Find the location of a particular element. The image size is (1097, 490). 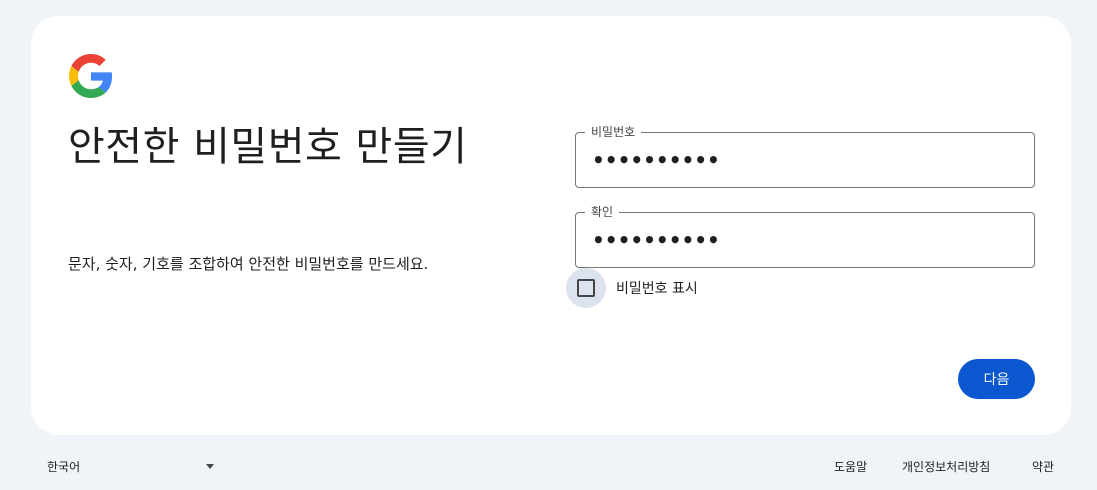

next-button: 다음 is located at coordinates (996, 379).